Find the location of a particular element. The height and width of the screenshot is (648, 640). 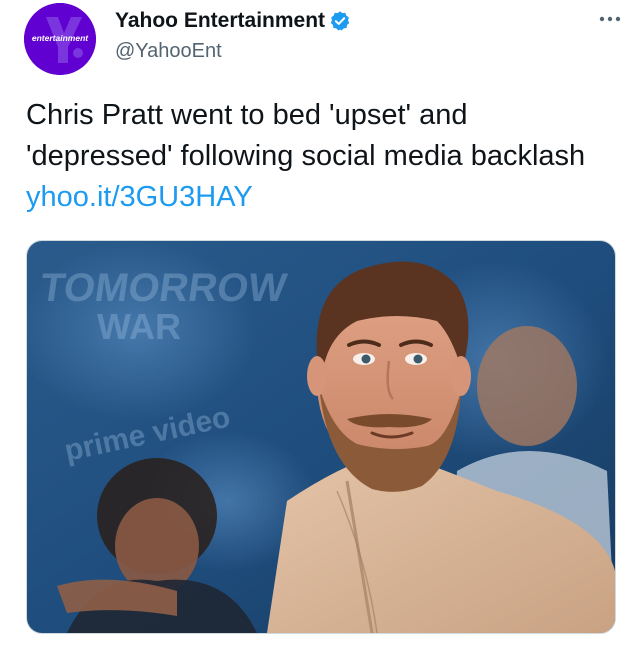

verified-badge-icon is located at coordinates (340, 21).